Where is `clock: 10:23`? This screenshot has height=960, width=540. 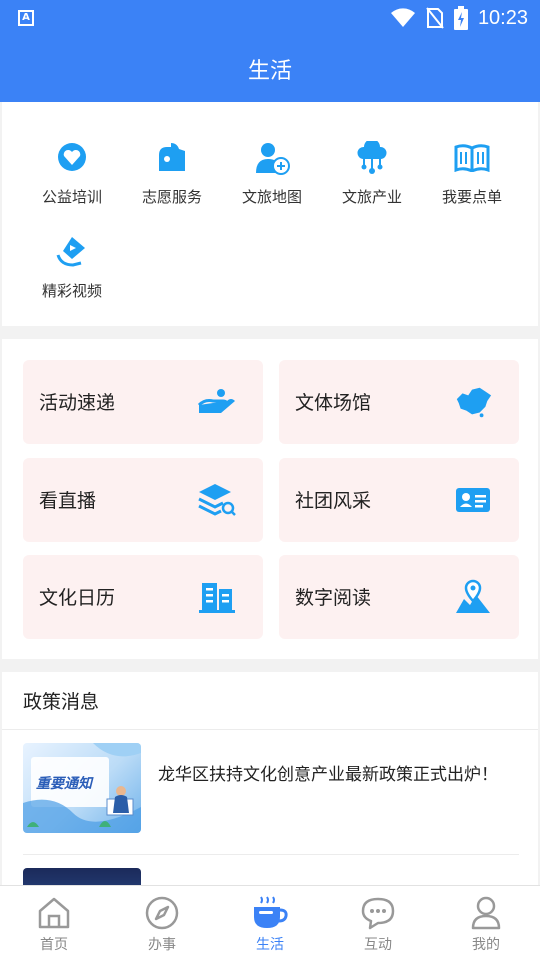
clock: 10:23 is located at coordinates (502, 17).